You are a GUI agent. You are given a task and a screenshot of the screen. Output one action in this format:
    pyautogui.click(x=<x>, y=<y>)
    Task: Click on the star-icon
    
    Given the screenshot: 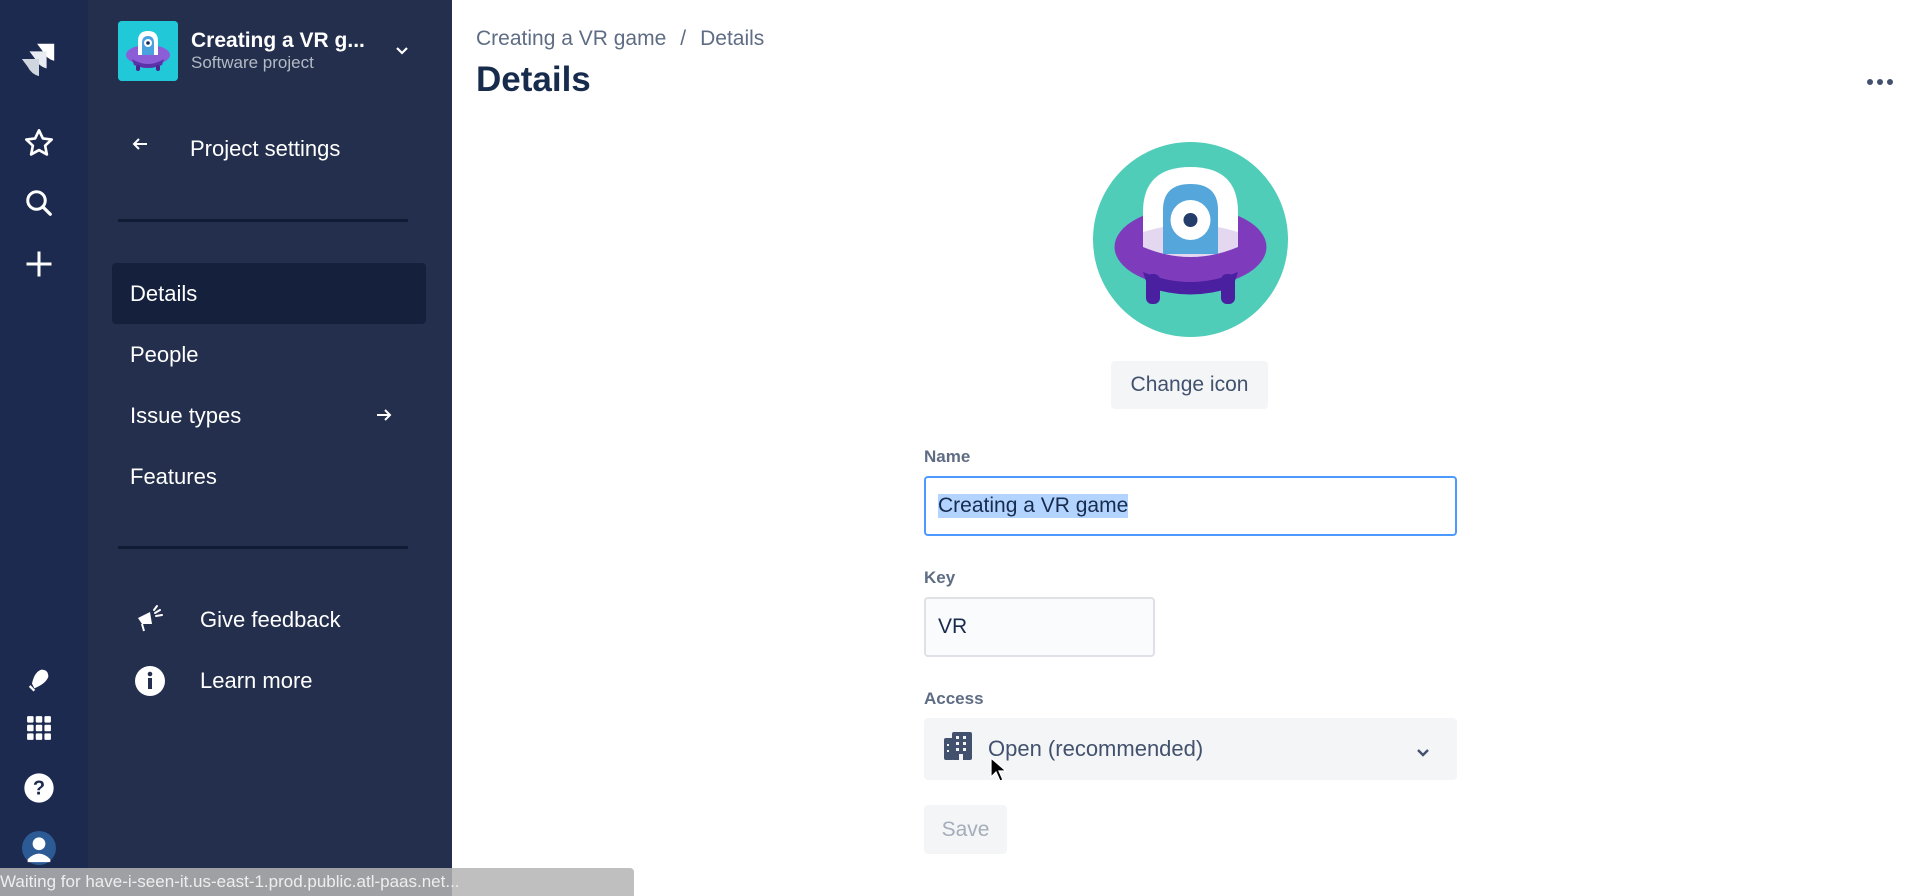 What is the action you would take?
    pyautogui.click(x=39, y=143)
    